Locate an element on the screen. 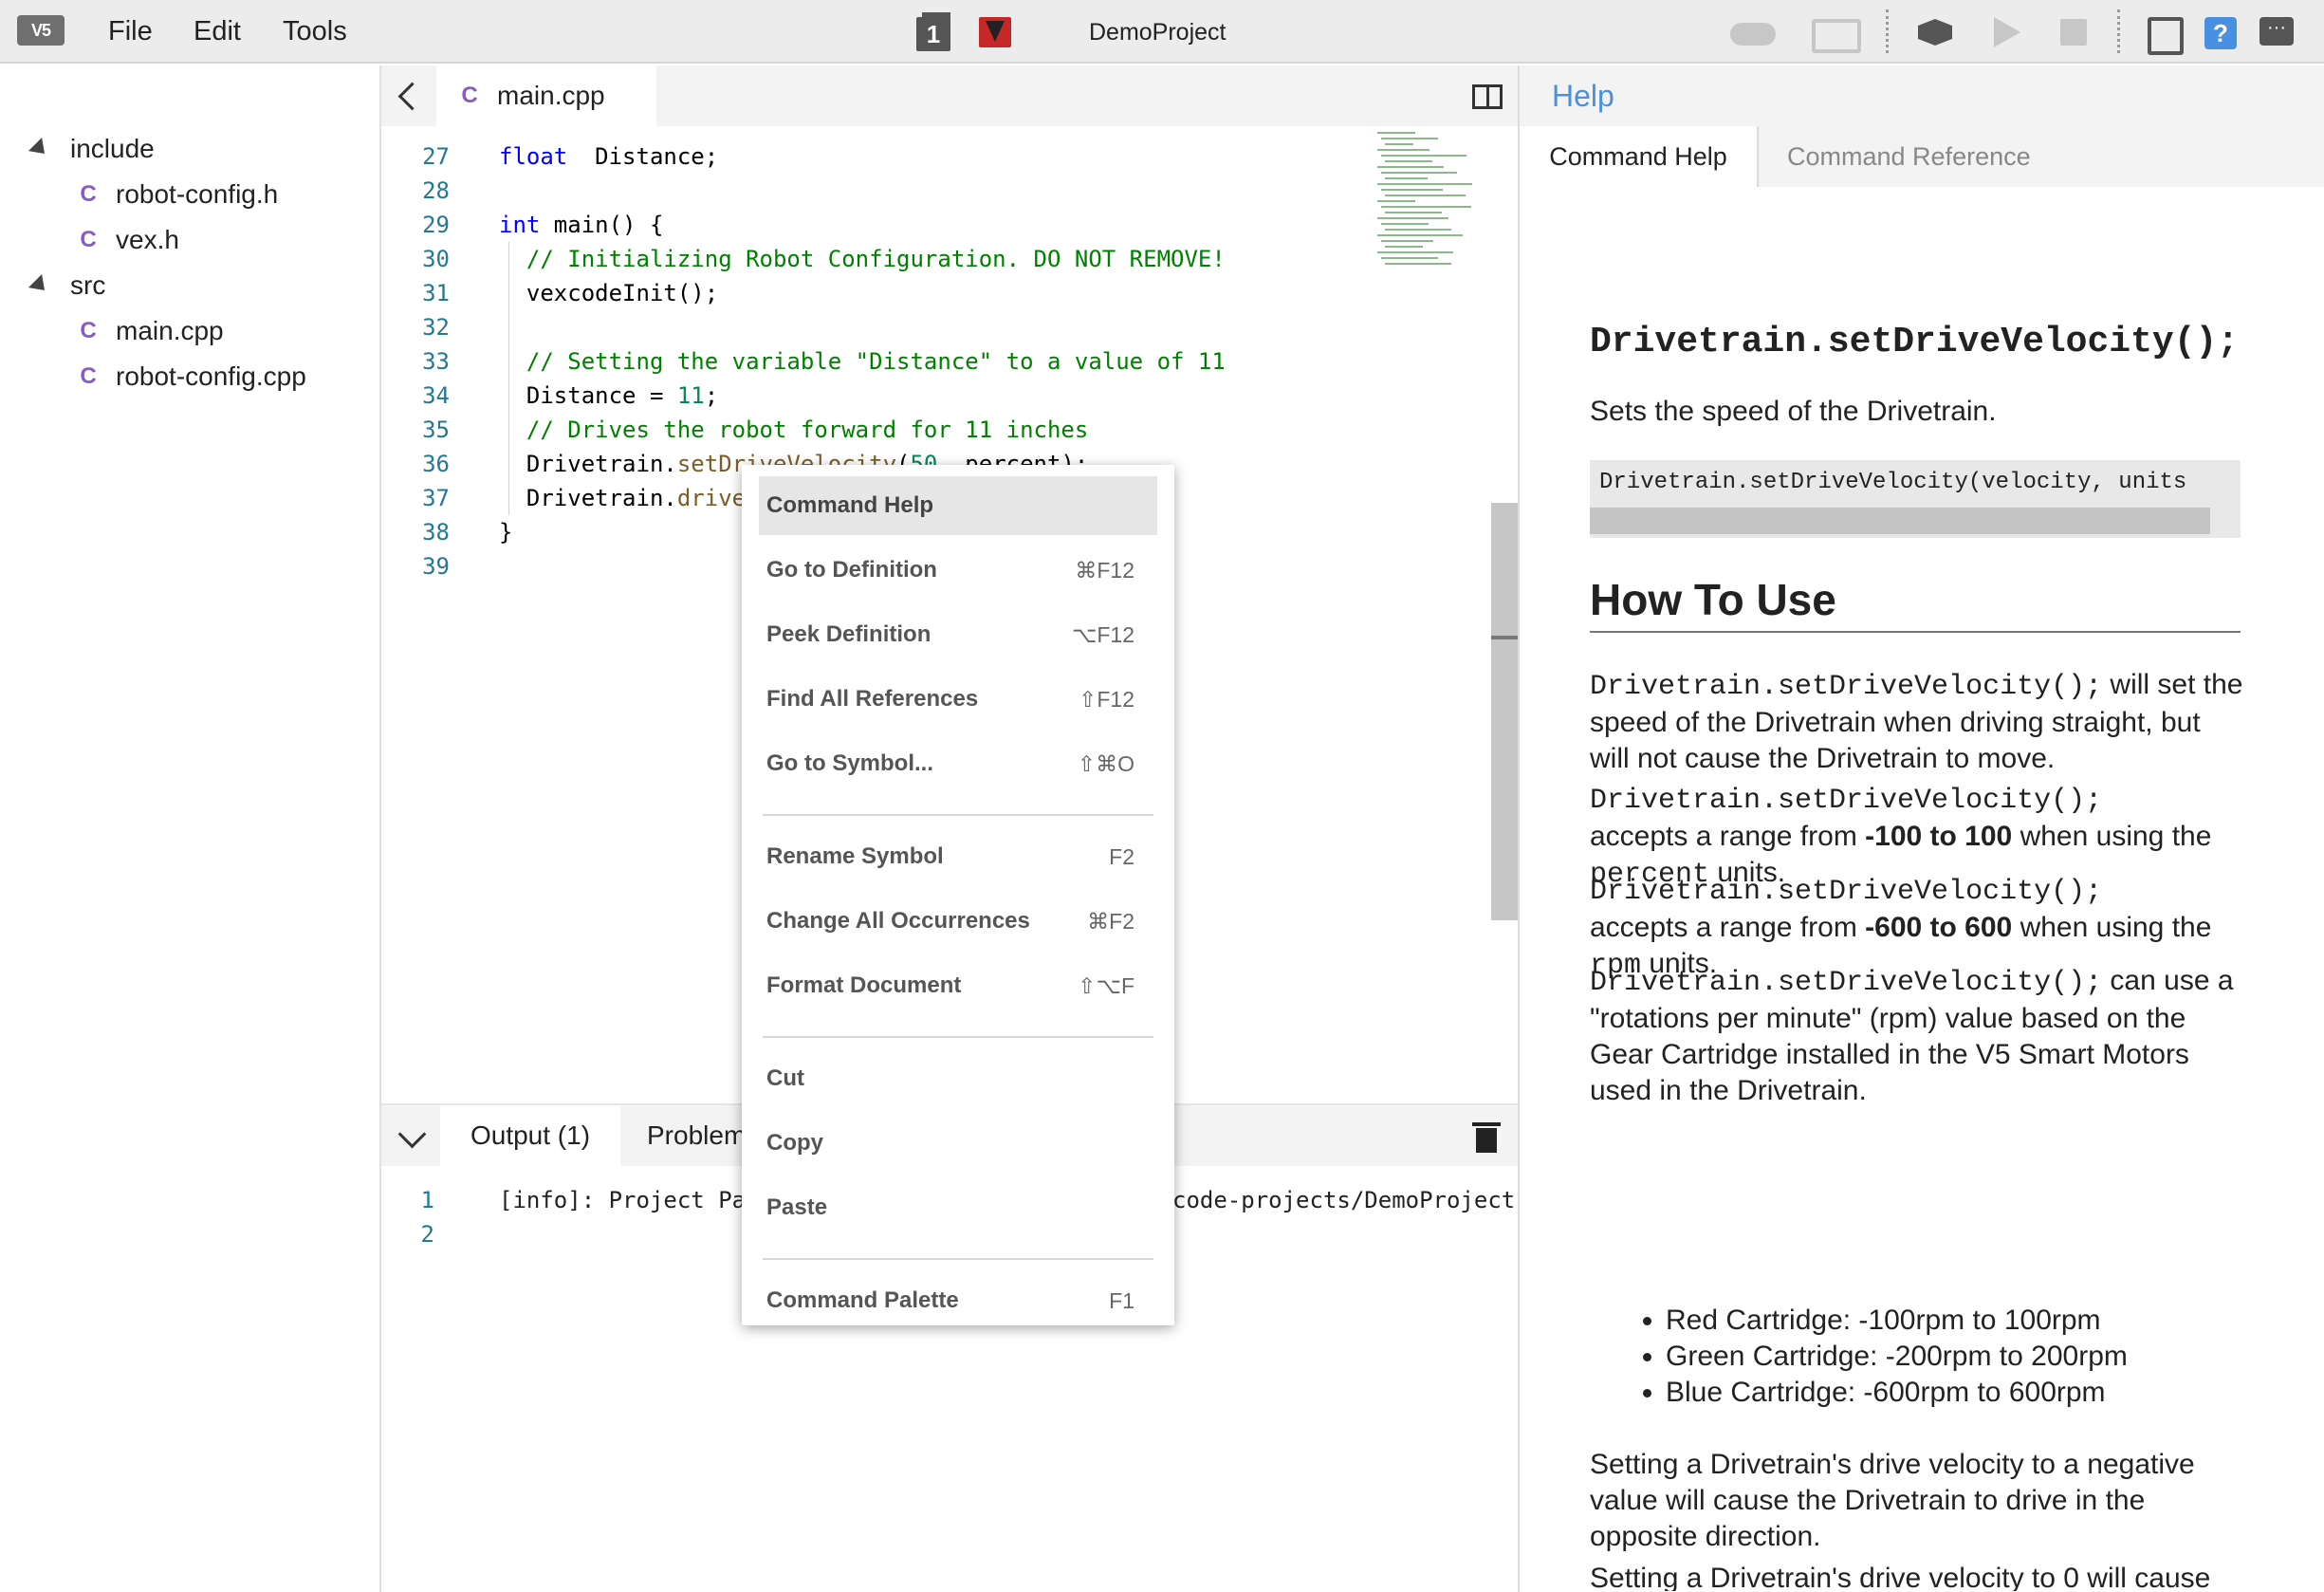 Image resolution: width=2324 pixels, height=1592 pixels. menu-item-paste: Paste is located at coordinates (958, 1207).